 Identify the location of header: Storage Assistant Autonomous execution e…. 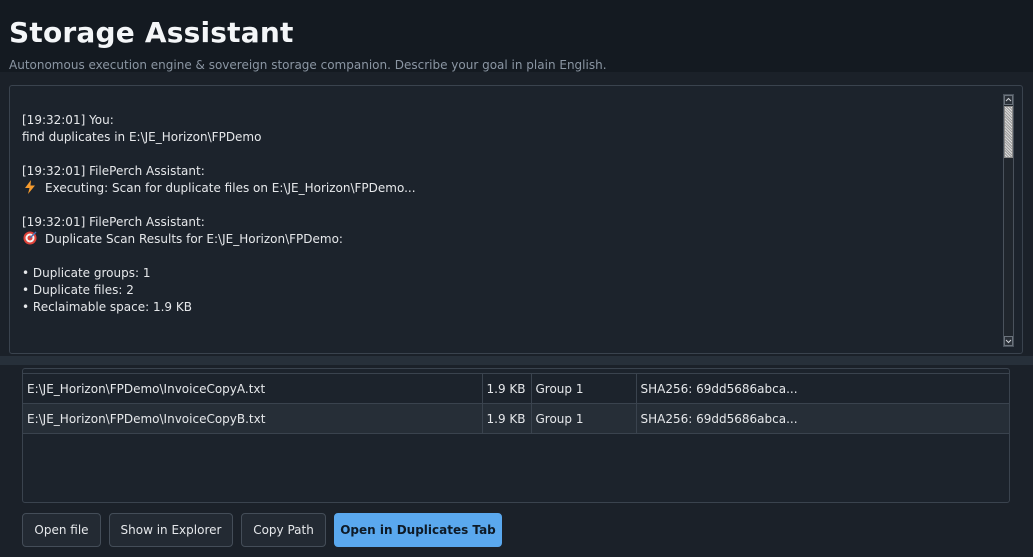
(516, 36).